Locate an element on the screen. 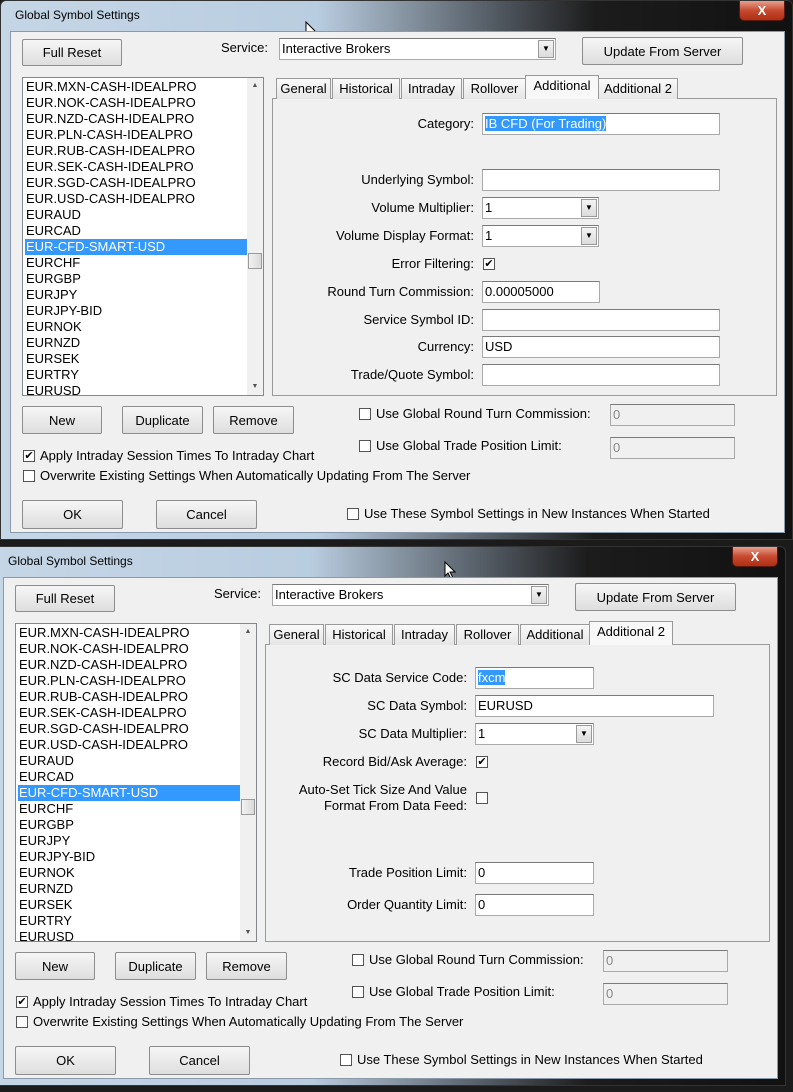 The height and width of the screenshot is (1092, 793). order-quantity-limit-input: 0 is located at coordinates (534, 905).